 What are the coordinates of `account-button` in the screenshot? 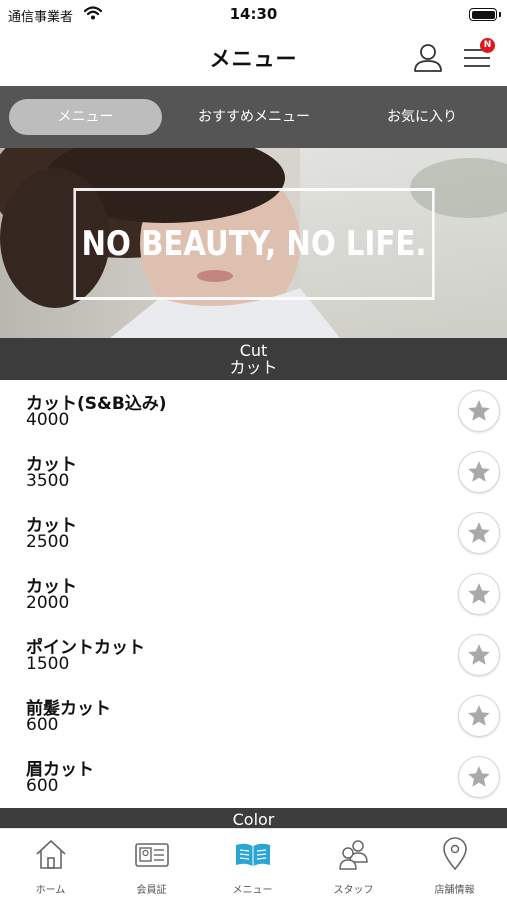 It's located at (428, 58).